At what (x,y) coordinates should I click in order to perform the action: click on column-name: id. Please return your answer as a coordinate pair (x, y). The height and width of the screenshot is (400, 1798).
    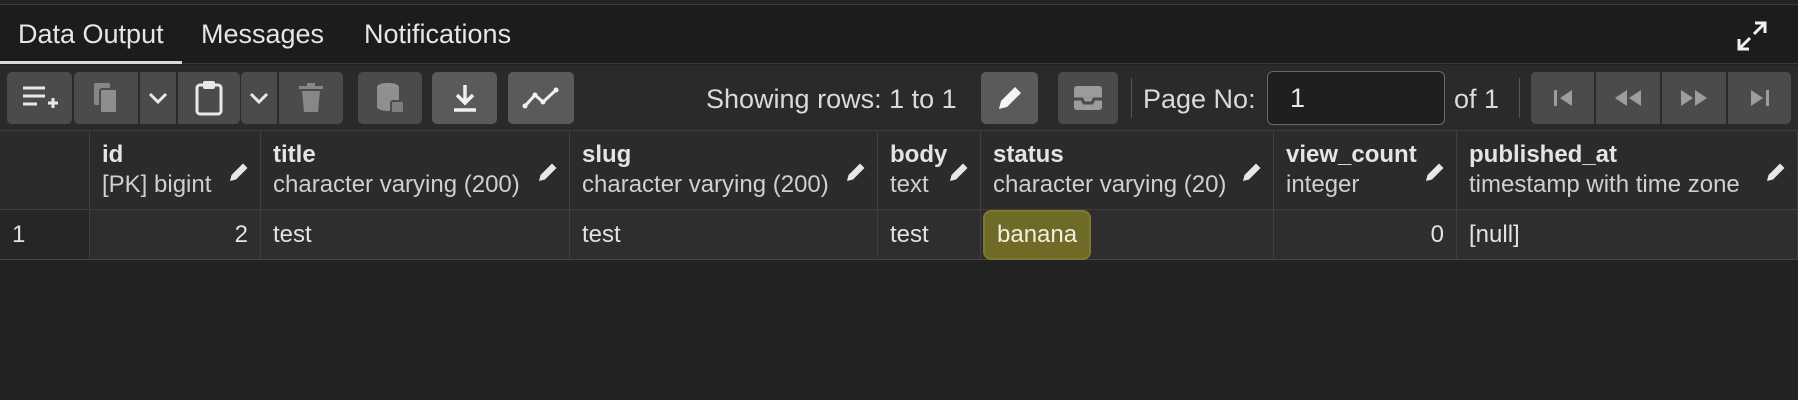
    Looking at the image, I should click on (113, 154).